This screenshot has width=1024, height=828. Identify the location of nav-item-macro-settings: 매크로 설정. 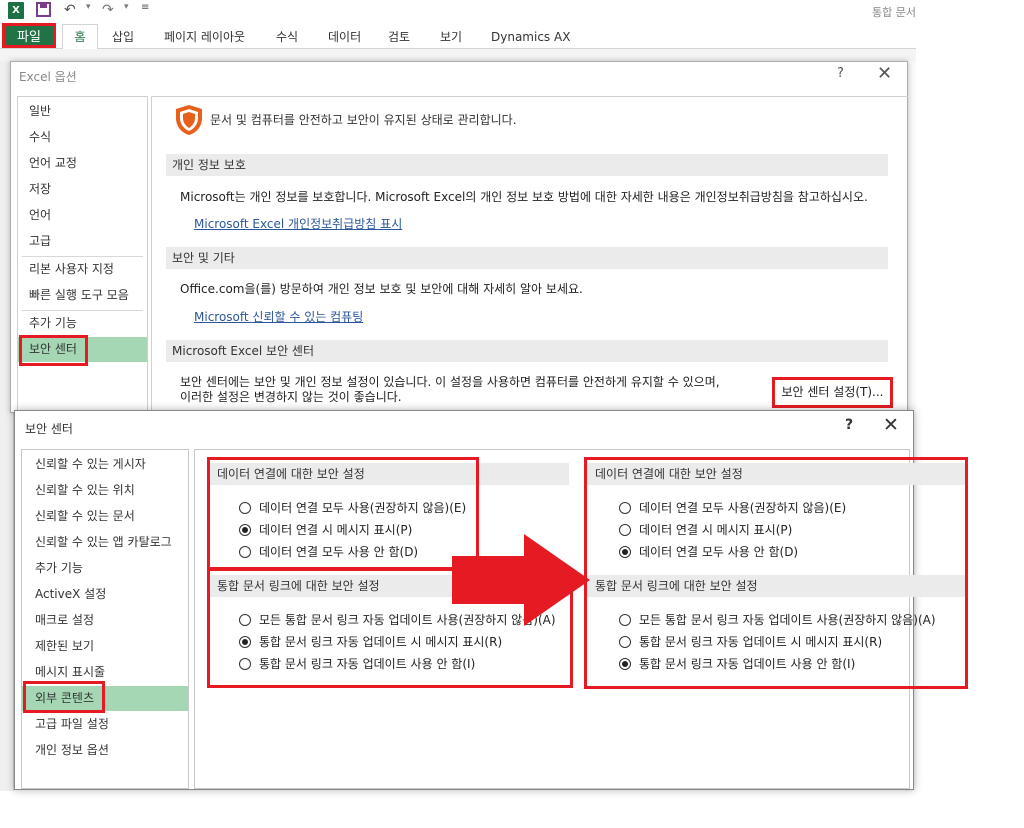
(105, 620).